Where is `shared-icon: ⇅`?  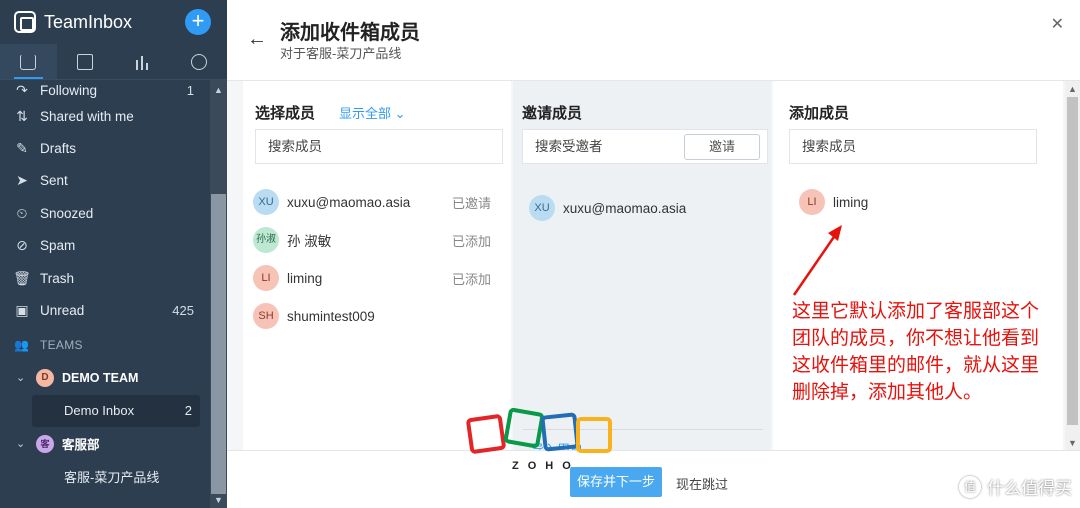
shared-icon: ⇅ is located at coordinates (22, 115).